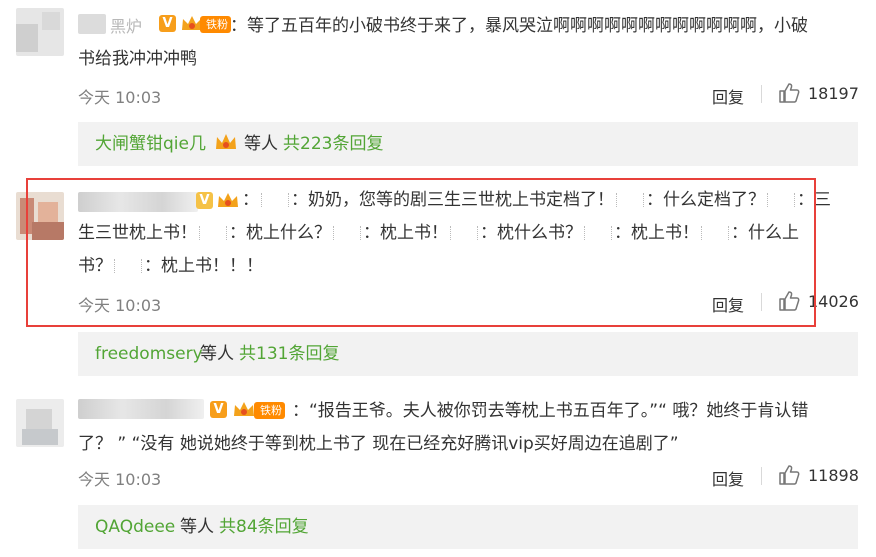 Image resolution: width=876 pixels, height=557 pixels. What do you see at coordinates (264, 527) in the screenshot?
I see `sub-reply-count: 共84条回复` at bounding box center [264, 527].